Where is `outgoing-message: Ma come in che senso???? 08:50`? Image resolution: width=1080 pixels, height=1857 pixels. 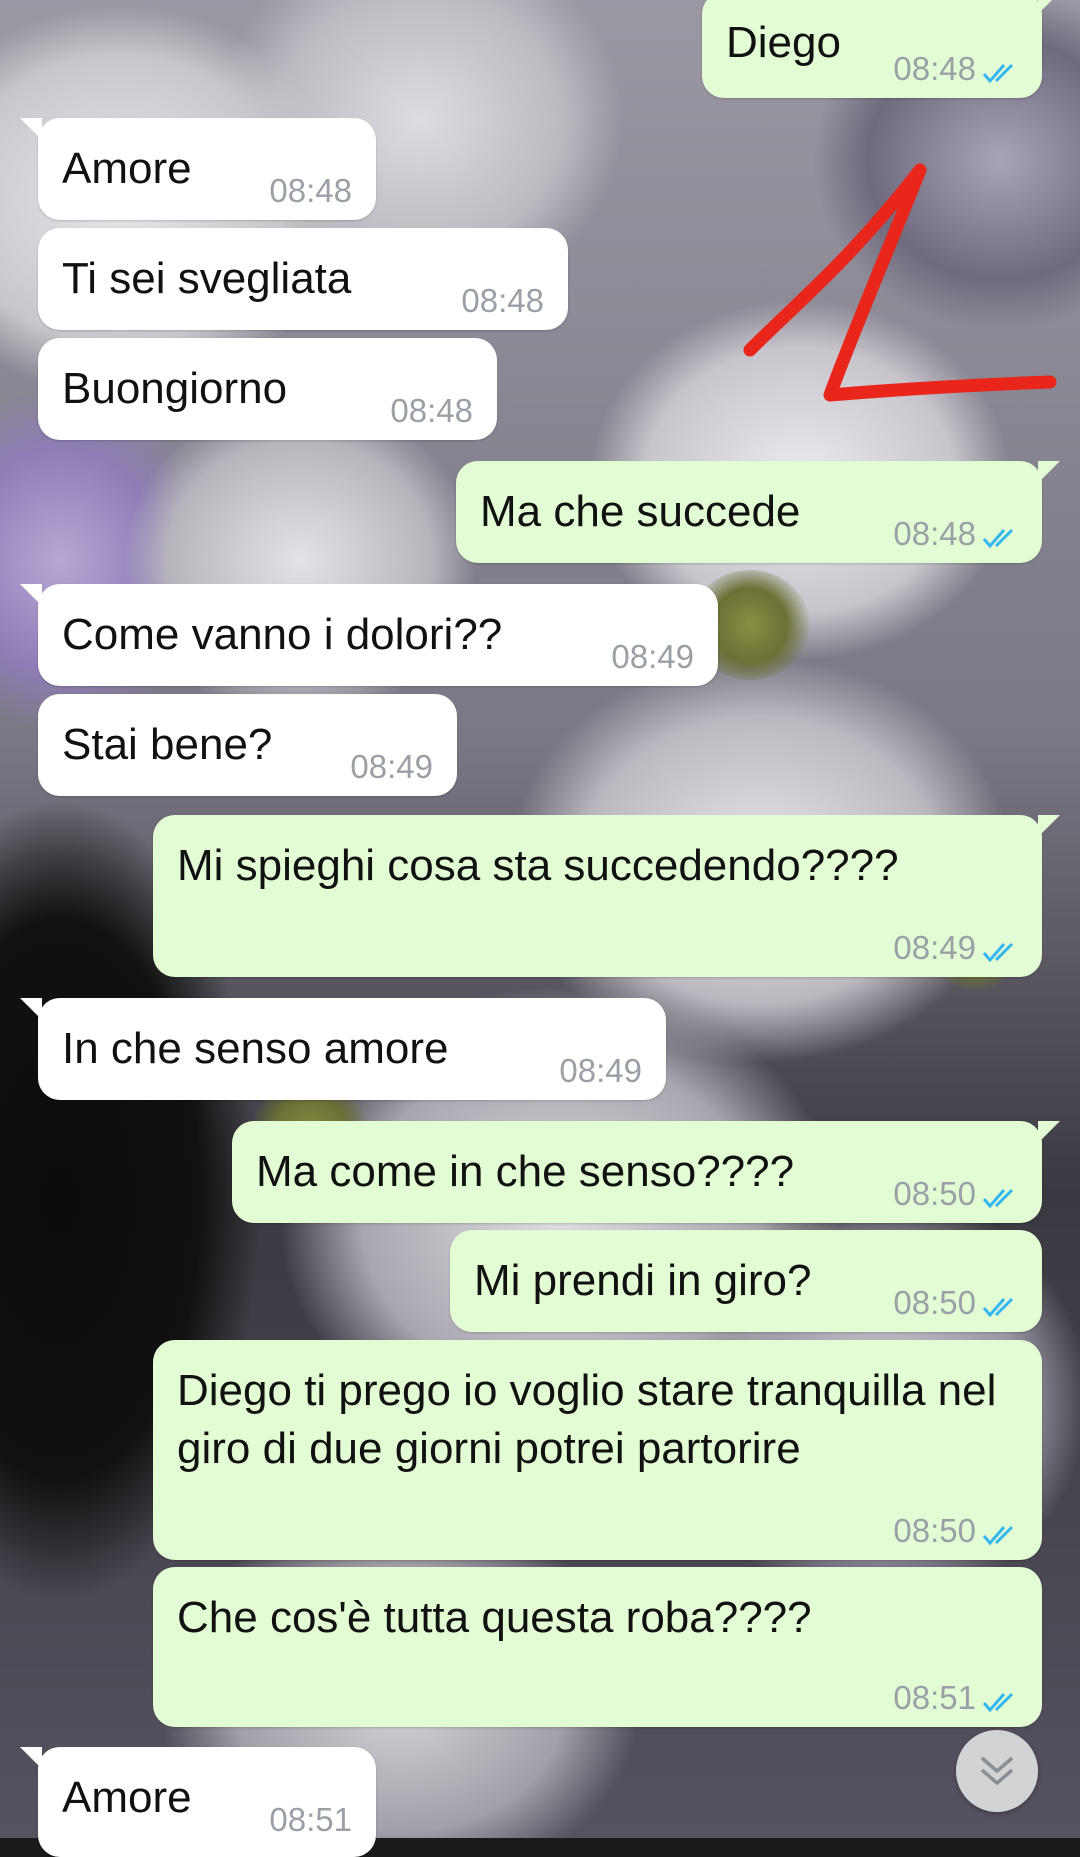
outgoing-message: Ma come in che senso???? 08:50 is located at coordinates (646, 1172).